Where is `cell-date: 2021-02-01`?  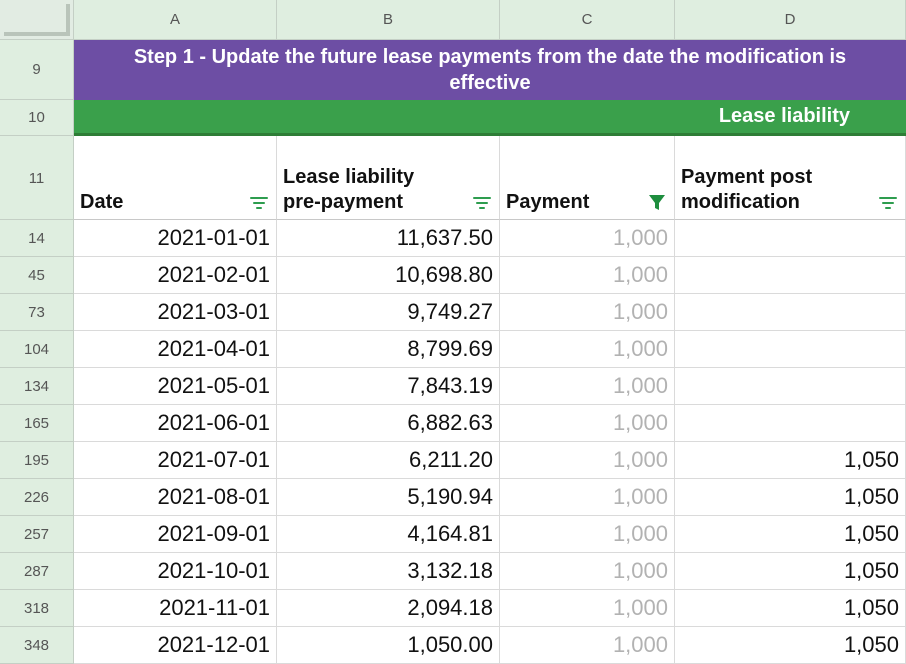 cell-date: 2021-02-01 is located at coordinates (175, 275).